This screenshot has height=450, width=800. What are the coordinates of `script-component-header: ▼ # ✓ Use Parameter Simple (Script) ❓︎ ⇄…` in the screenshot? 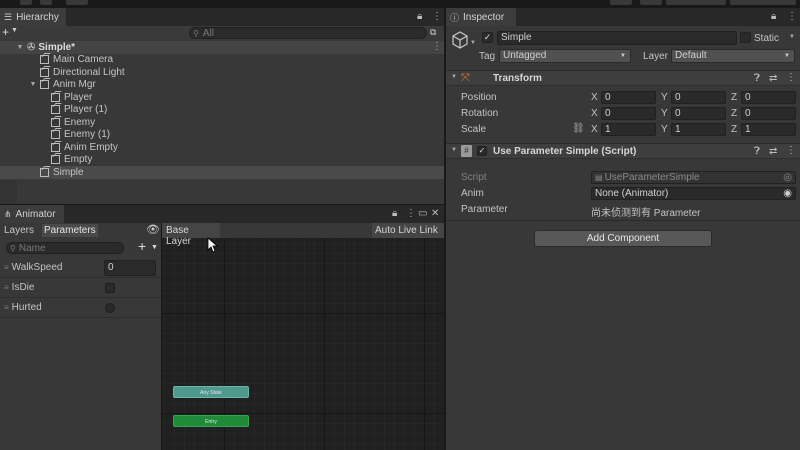 It's located at (623, 151).